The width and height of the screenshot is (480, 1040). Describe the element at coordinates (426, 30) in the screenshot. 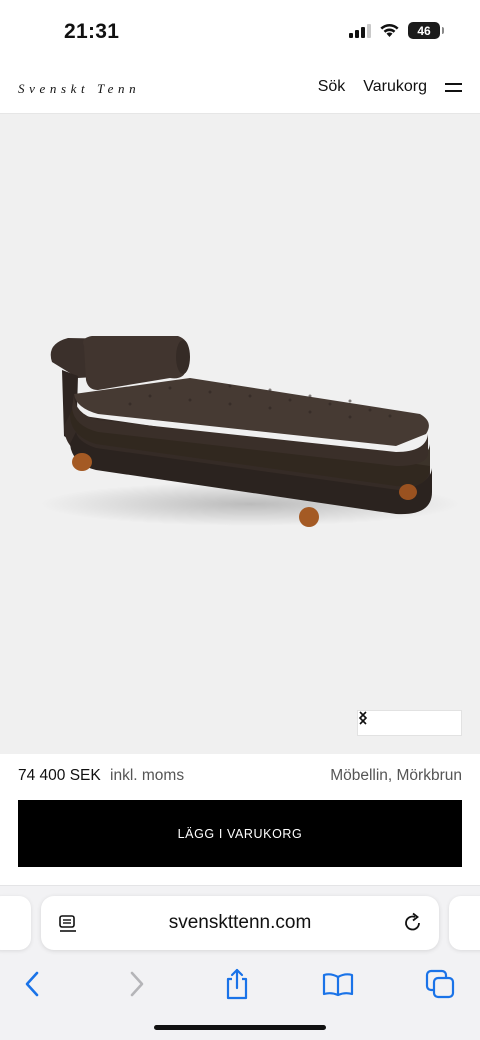

I see `battery-icon: 46` at that location.